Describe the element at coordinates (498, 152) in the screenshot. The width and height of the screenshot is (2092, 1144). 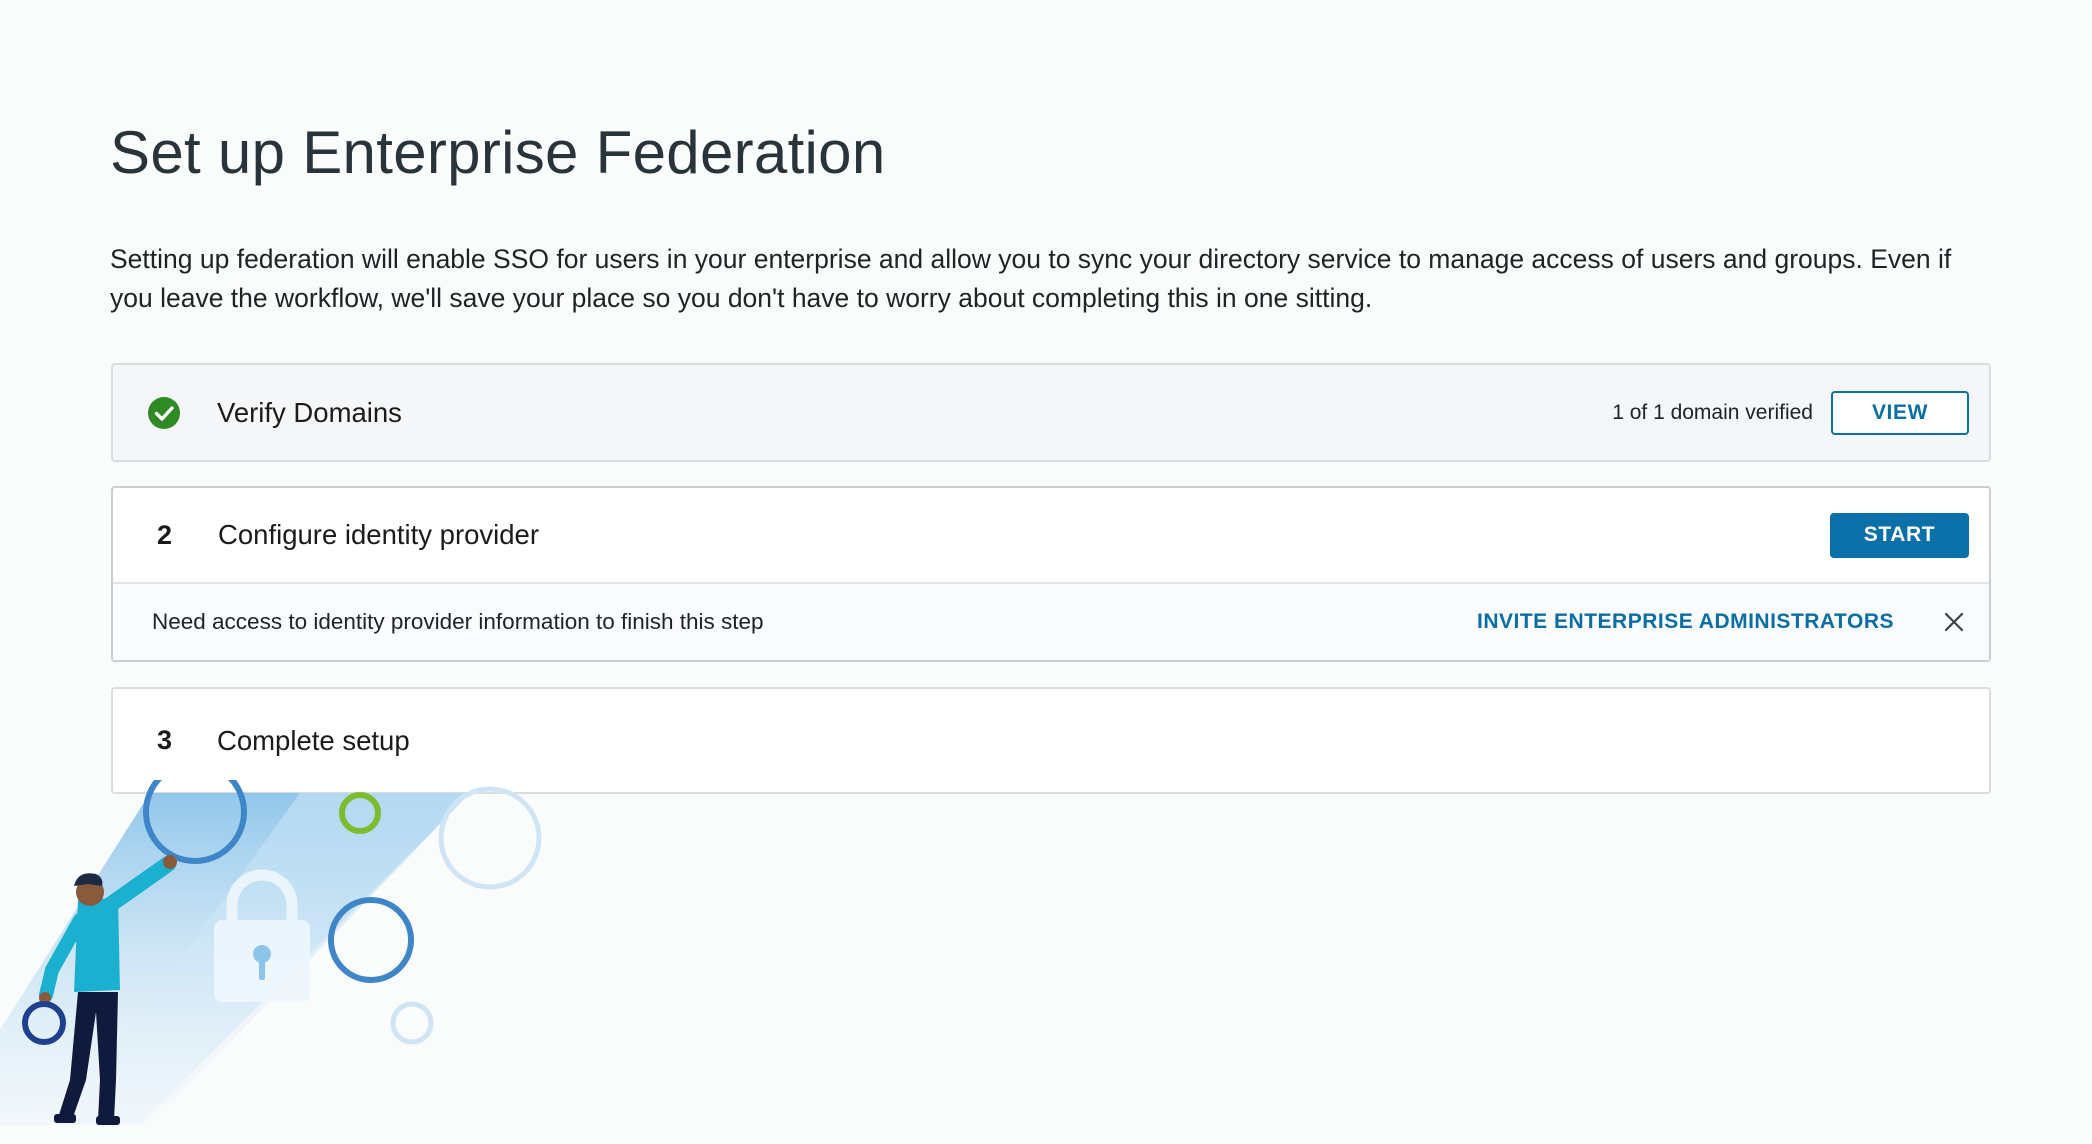
I see `page-title: Set up Enterprise Federation` at that location.